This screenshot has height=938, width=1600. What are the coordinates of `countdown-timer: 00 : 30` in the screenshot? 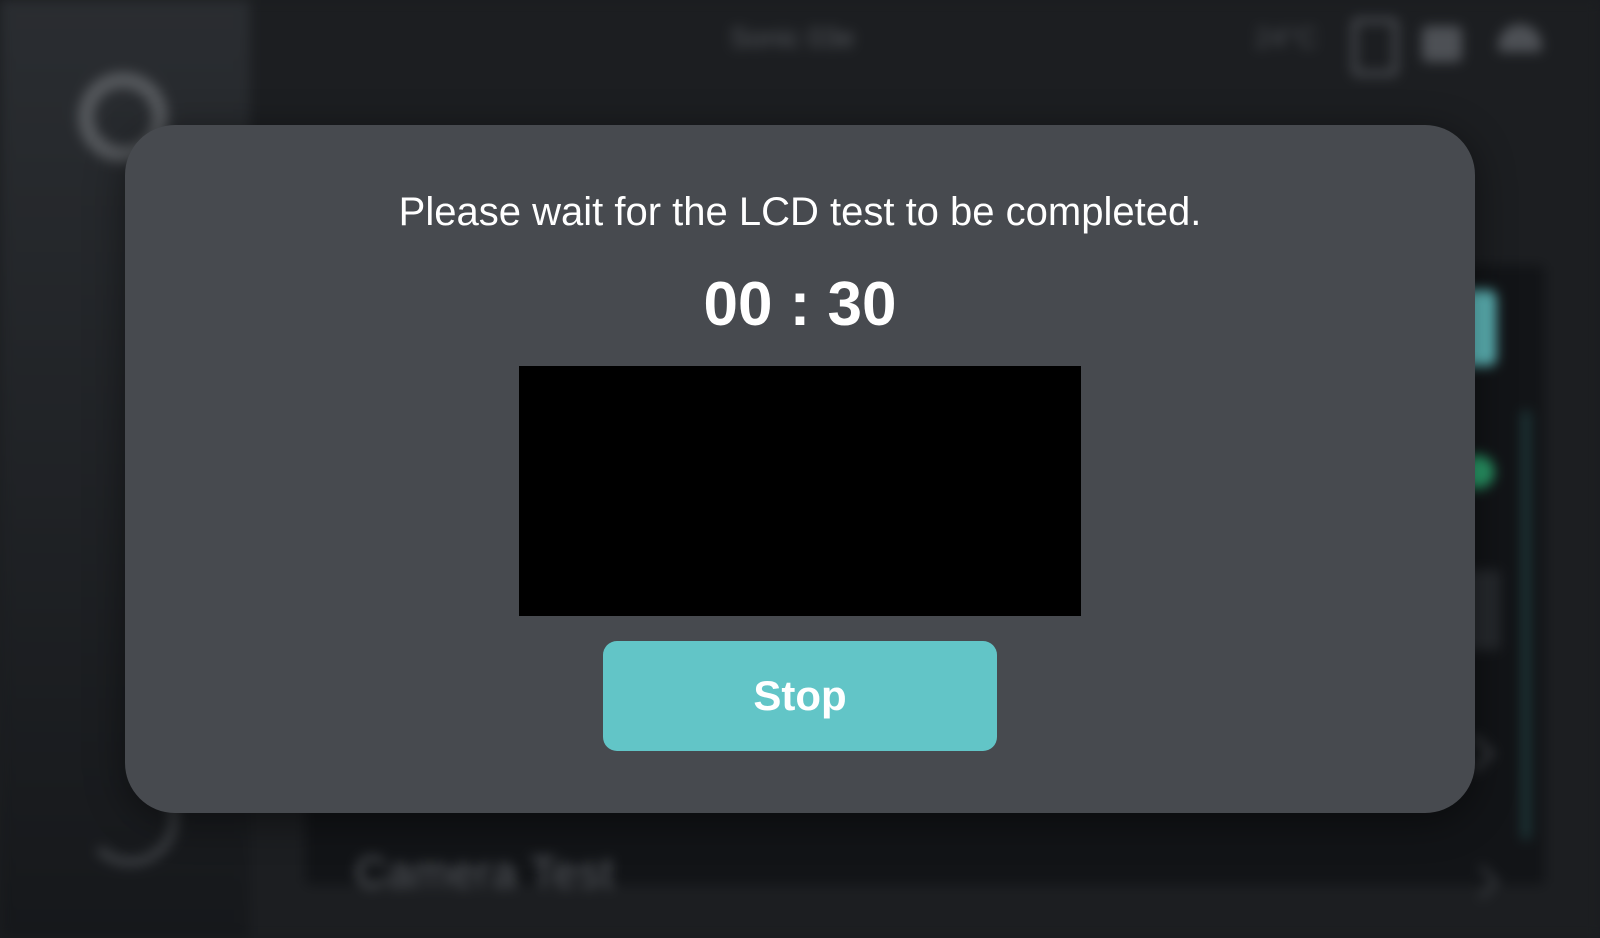 It's located at (800, 304).